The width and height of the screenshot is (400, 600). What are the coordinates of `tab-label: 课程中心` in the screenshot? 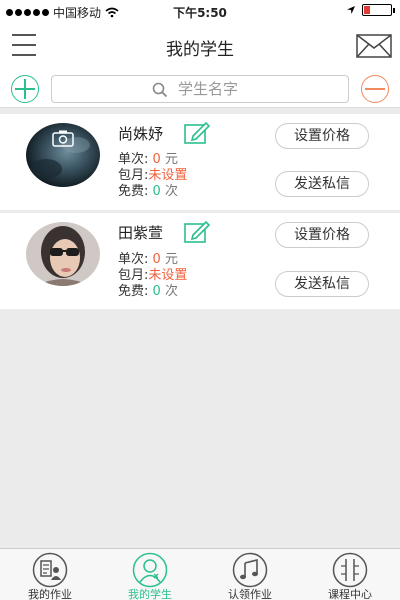 It's located at (350, 594).